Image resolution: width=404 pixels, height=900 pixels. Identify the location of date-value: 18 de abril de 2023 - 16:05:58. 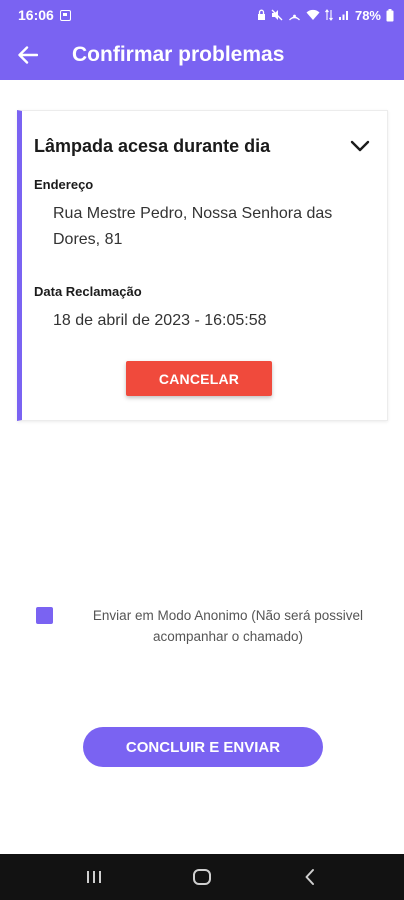
(160, 320).